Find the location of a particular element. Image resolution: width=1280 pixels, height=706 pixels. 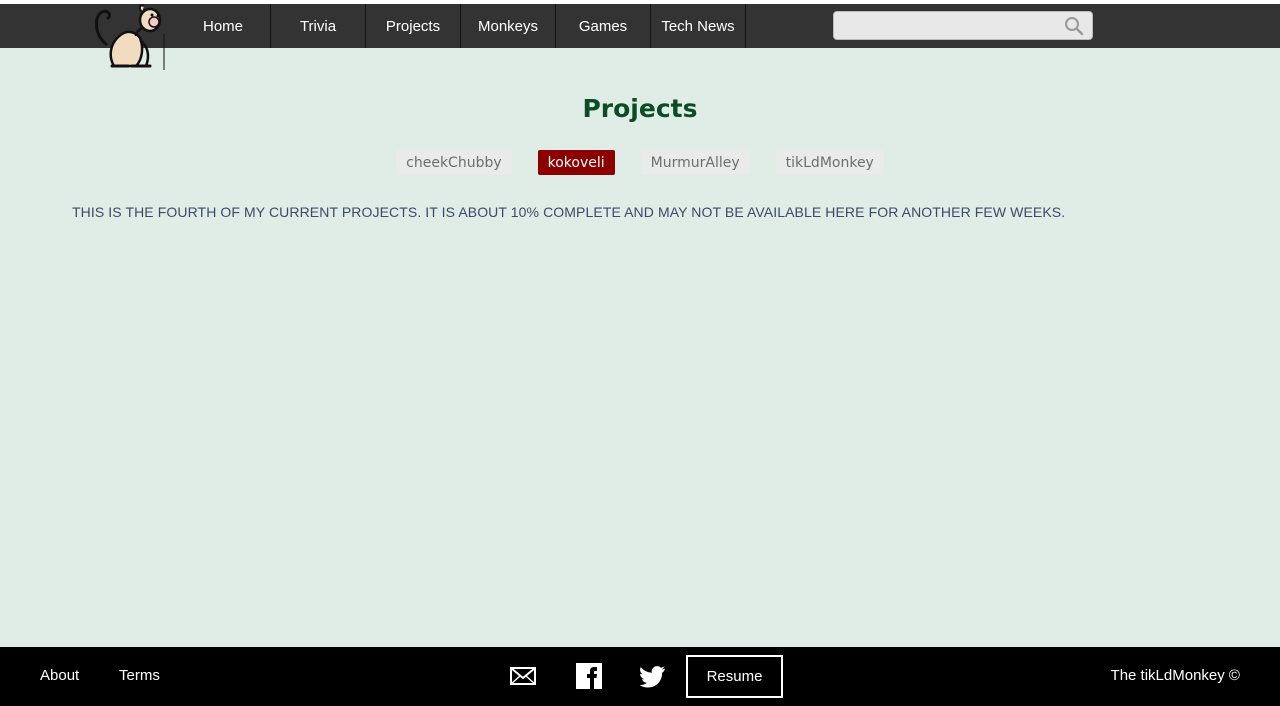

tab-kokoveli: kokoveli is located at coordinates (576, 162).